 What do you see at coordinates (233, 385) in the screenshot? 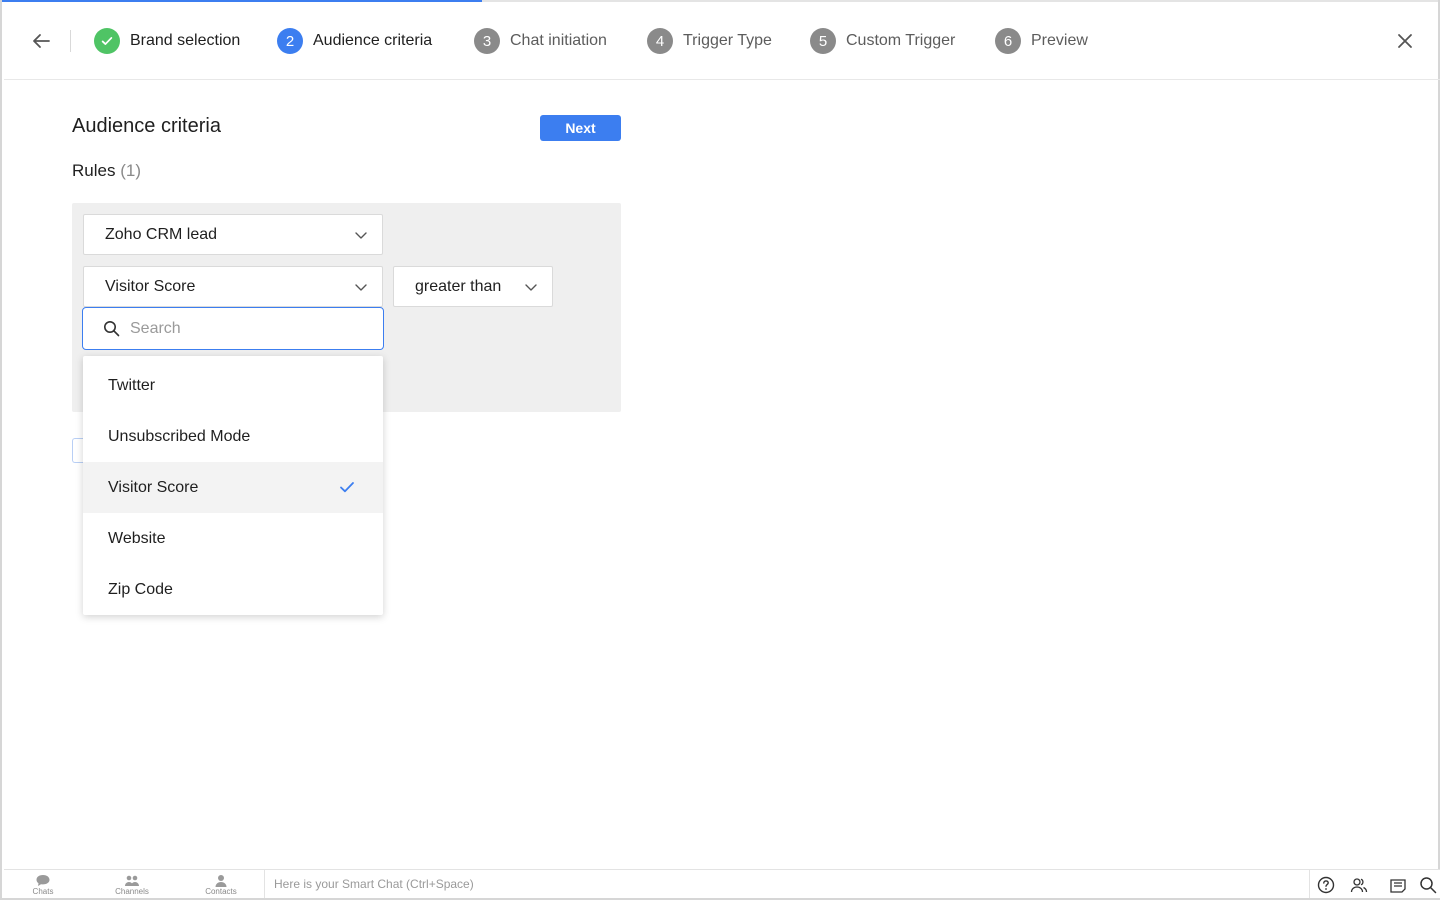
I see `dropdown-option-twitter: Twitter` at bounding box center [233, 385].